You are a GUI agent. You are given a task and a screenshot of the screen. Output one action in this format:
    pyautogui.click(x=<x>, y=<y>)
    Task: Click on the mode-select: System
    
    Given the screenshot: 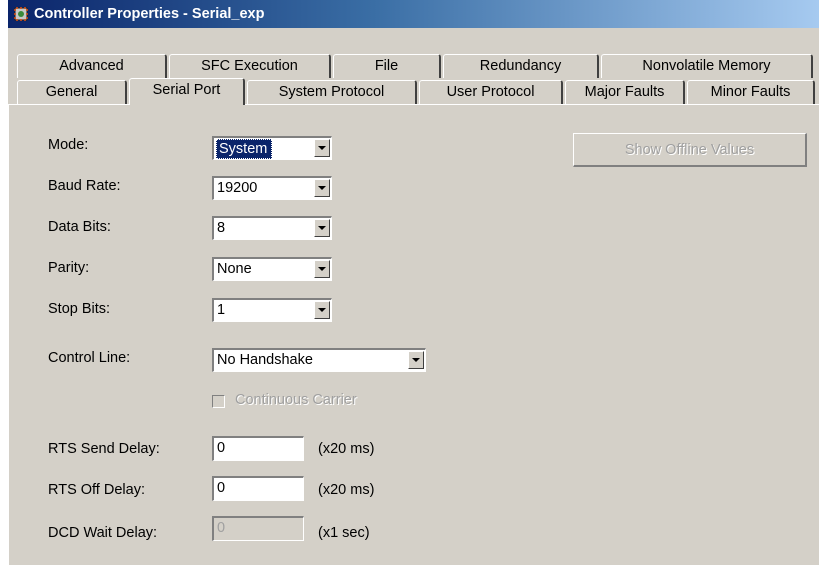 What is the action you would take?
    pyautogui.click(x=272, y=148)
    